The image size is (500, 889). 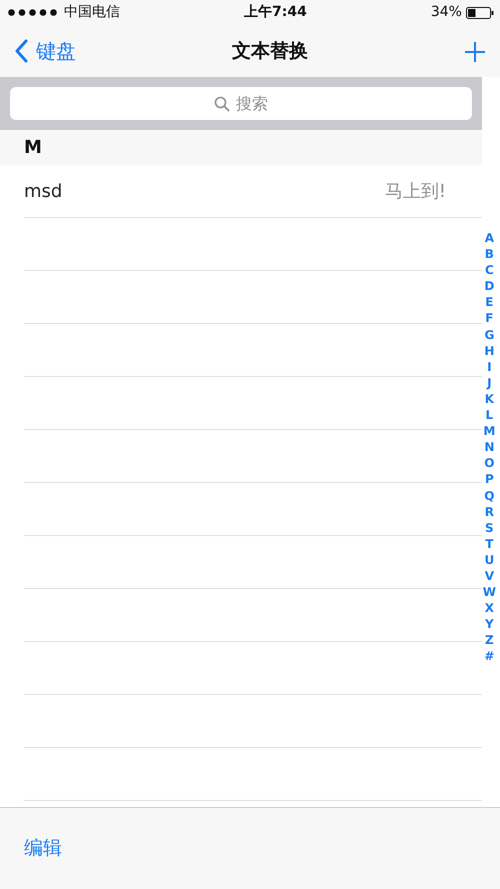 I want to click on index-letter: Y, so click(x=489, y=624).